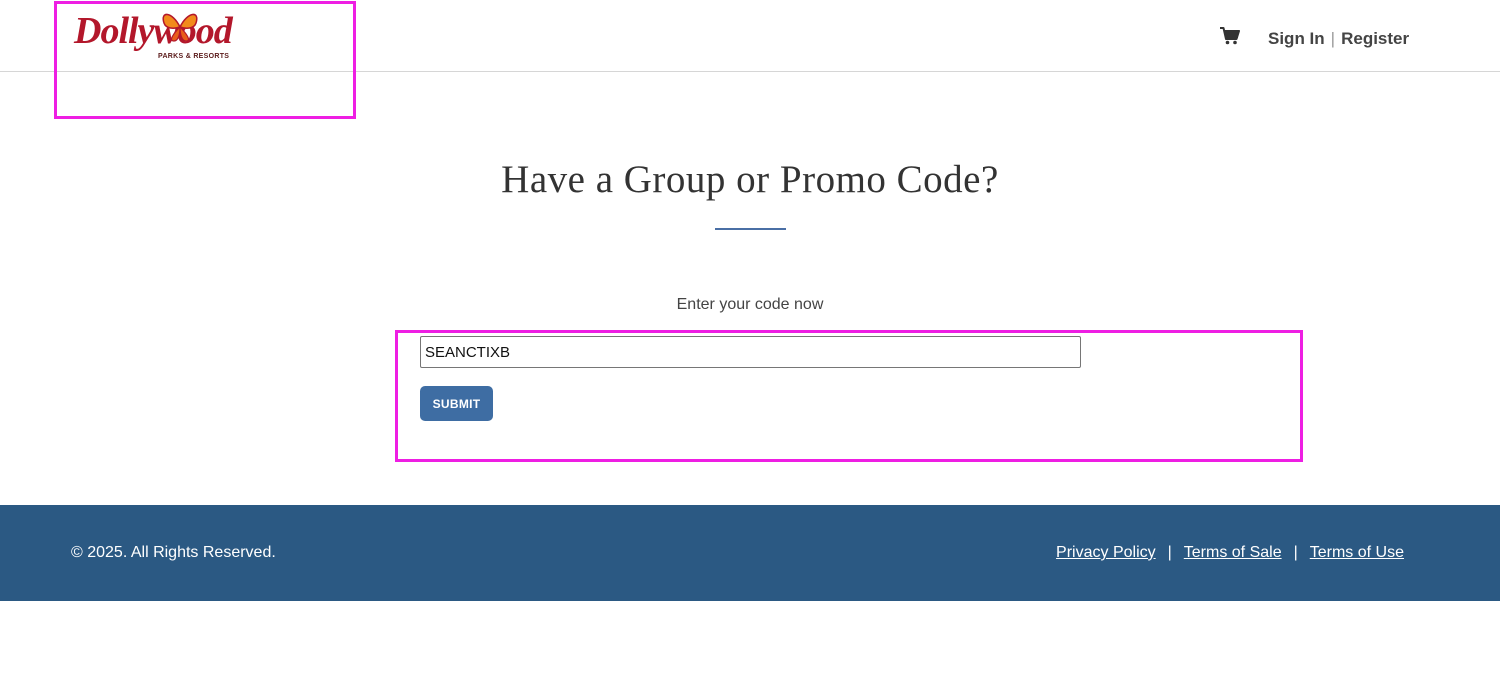 The height and width of the screenshot is (673, 1500). Describe the element at coordinates (456, 403) in the screenshot. I see `submit-button: SUBMIT` at that location.